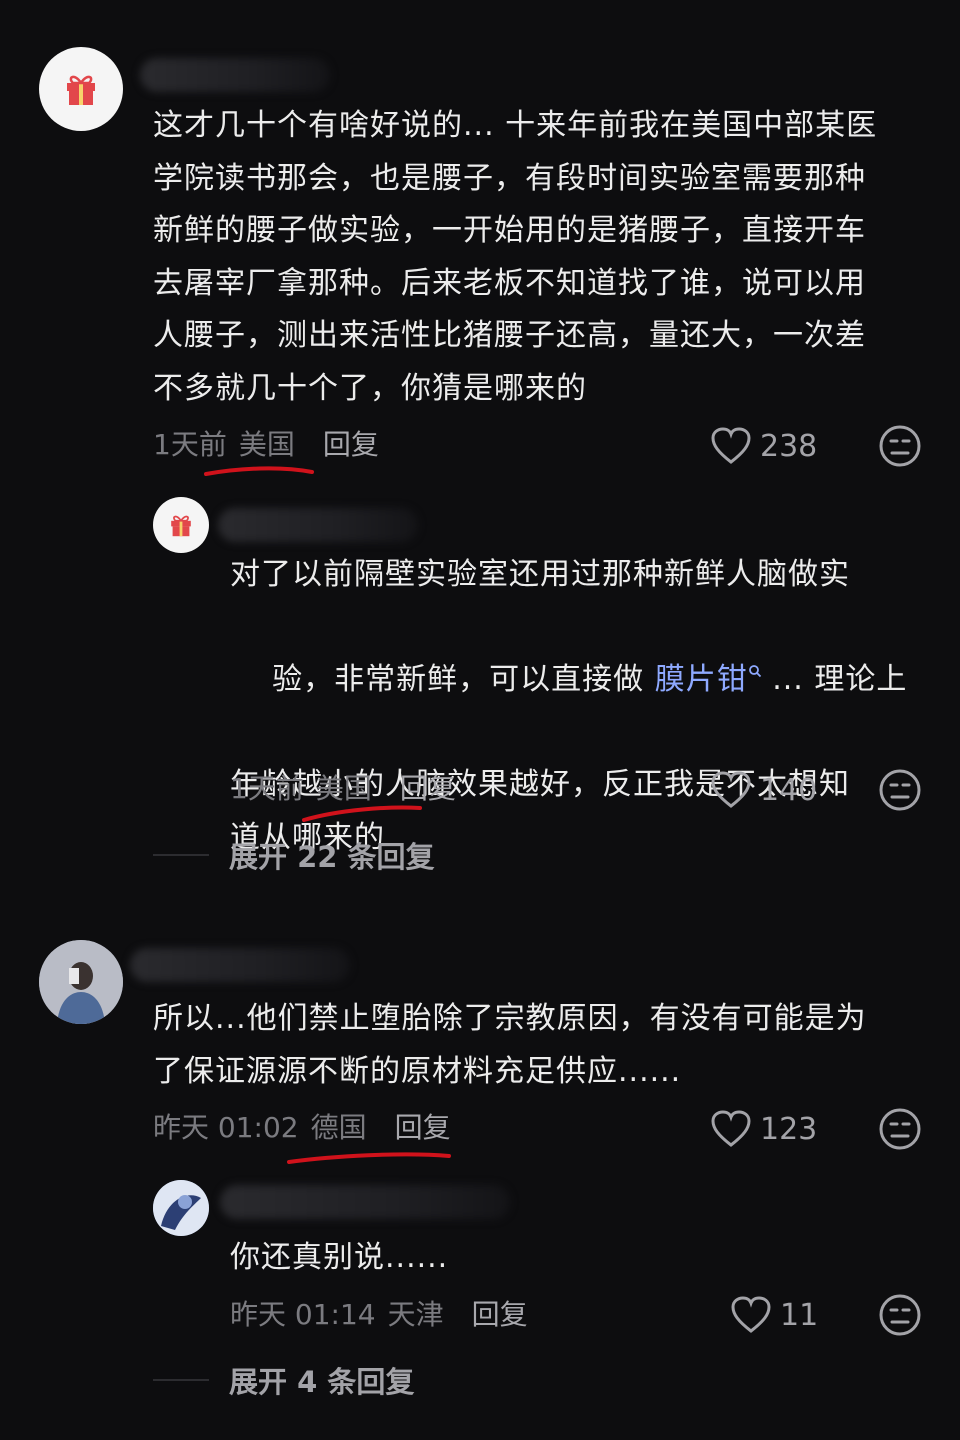 Image resolution: width=960 pixels, height=1440 pixels. I want to click on expand-replies-button: 展开 22 条回复, so click(294, 855).